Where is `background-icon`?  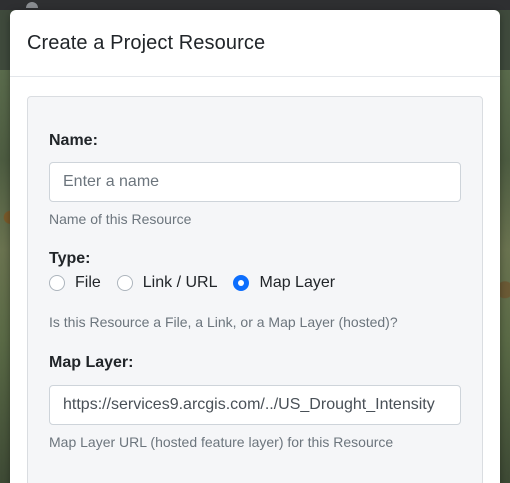 background-icon is located at coordinates (32, 5).